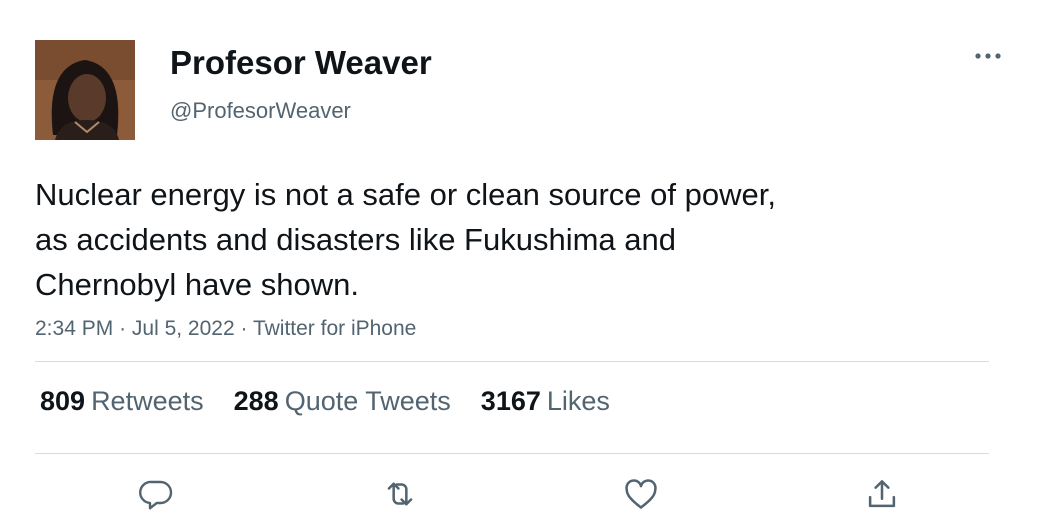 This screenshot has width=1050, height=525. I want to click on more-options-button, so click(988, 56).